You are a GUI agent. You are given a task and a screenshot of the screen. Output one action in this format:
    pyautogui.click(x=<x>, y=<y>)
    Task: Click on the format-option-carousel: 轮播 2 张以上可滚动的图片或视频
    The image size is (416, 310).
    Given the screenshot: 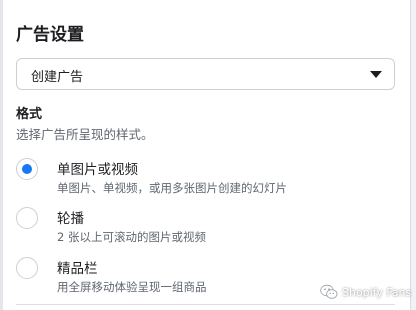 What is the action you would take?
    pyautogui.click(x=205, y=228)
    